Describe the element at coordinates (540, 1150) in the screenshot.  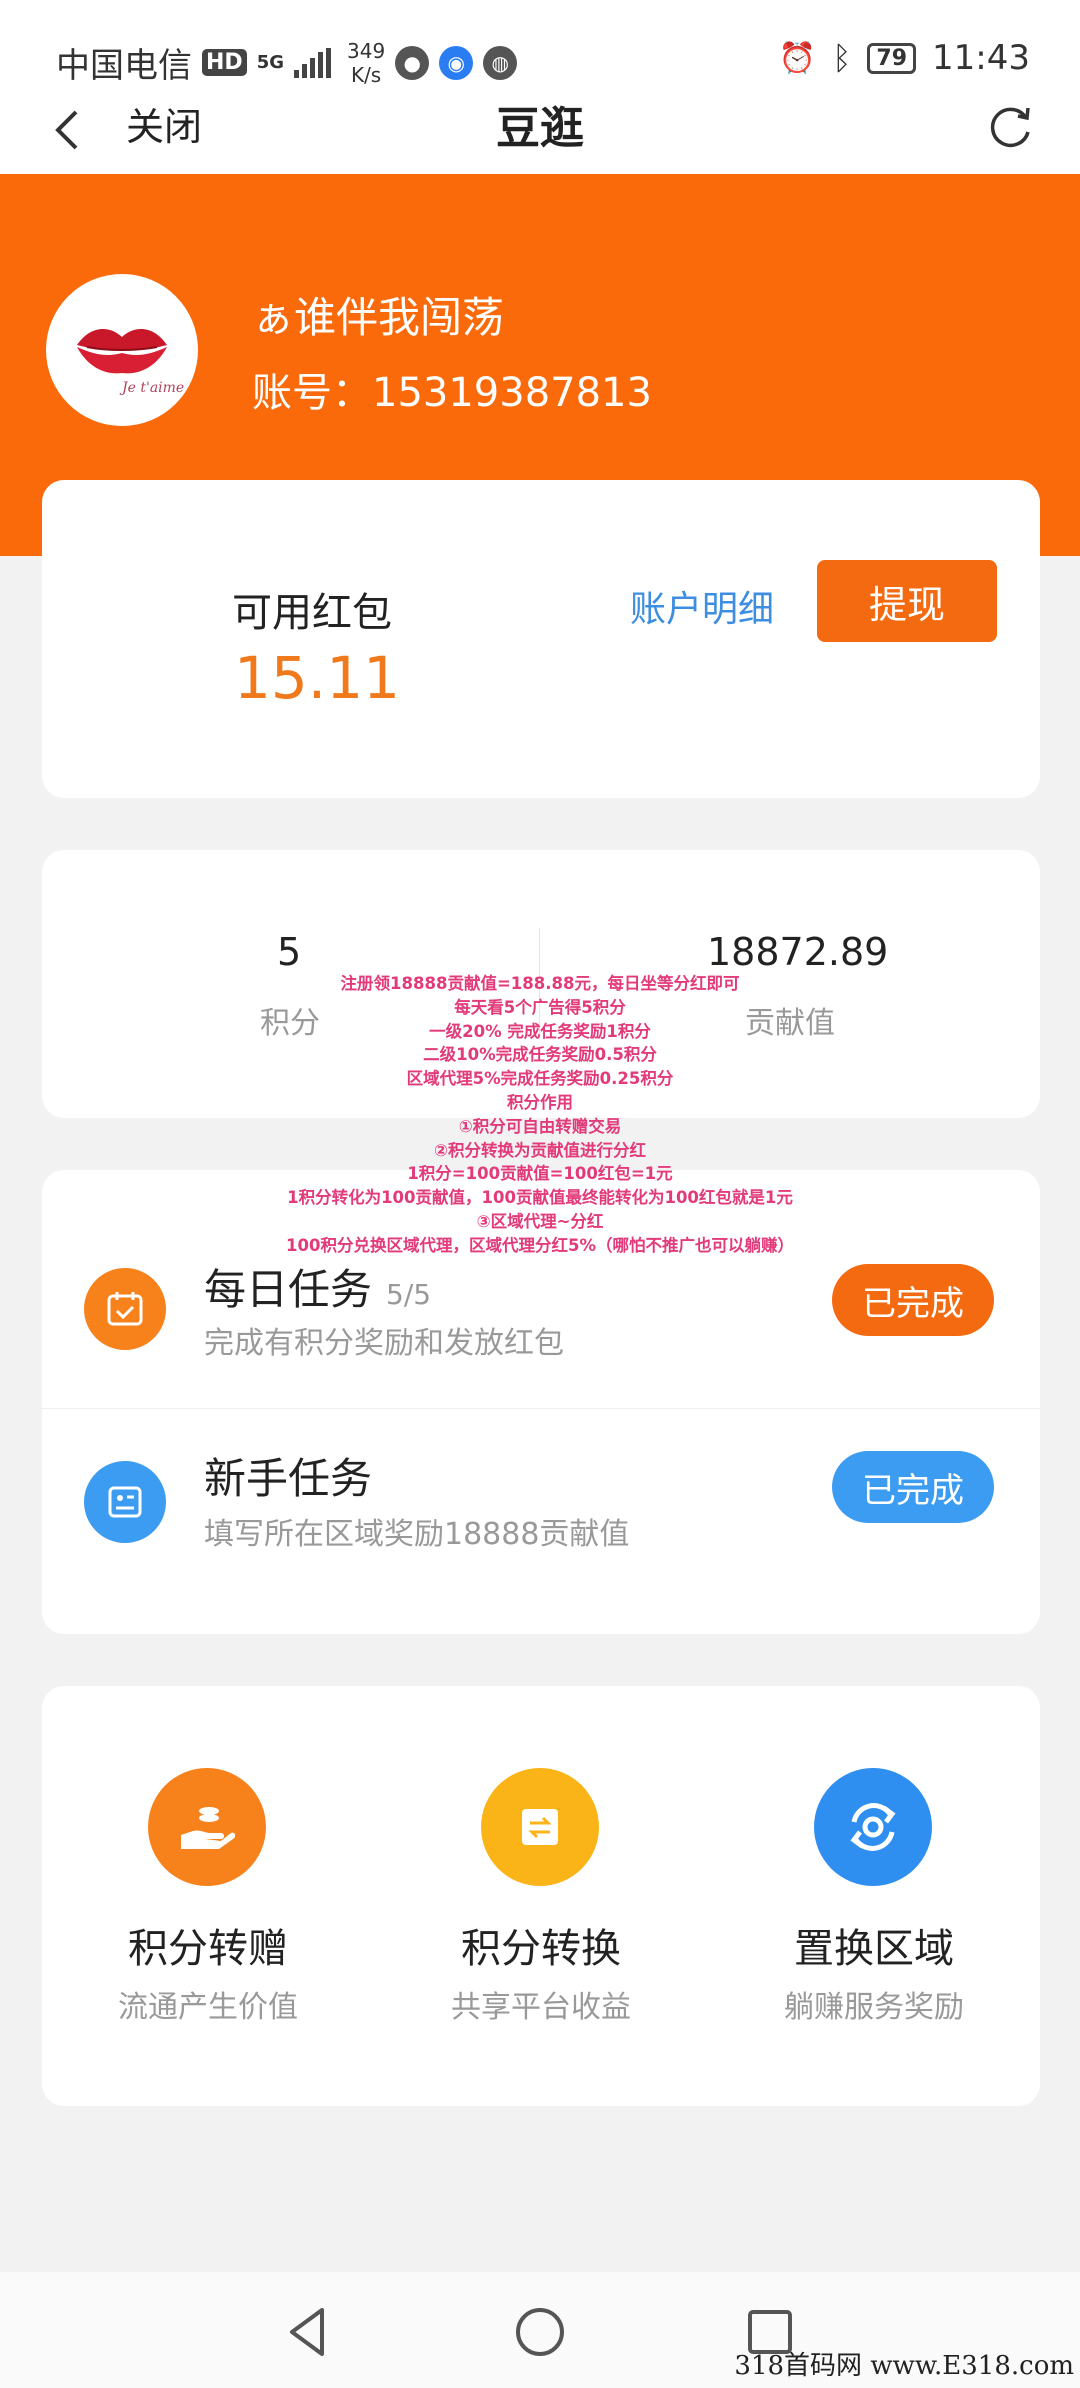
I see `annotation-line: ②积分转换为贡献值进行分红` at that location.